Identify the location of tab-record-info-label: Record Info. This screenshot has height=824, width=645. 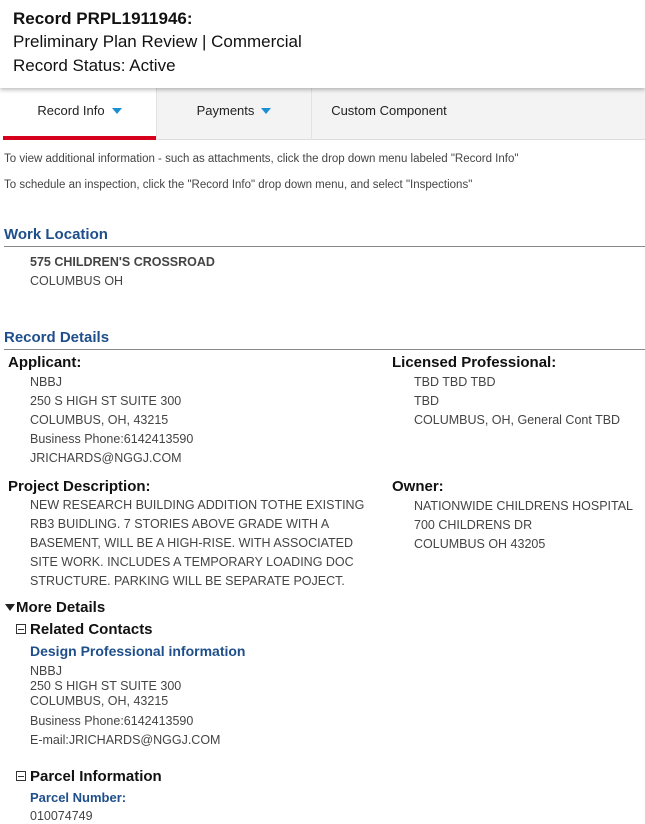
(71, 110).